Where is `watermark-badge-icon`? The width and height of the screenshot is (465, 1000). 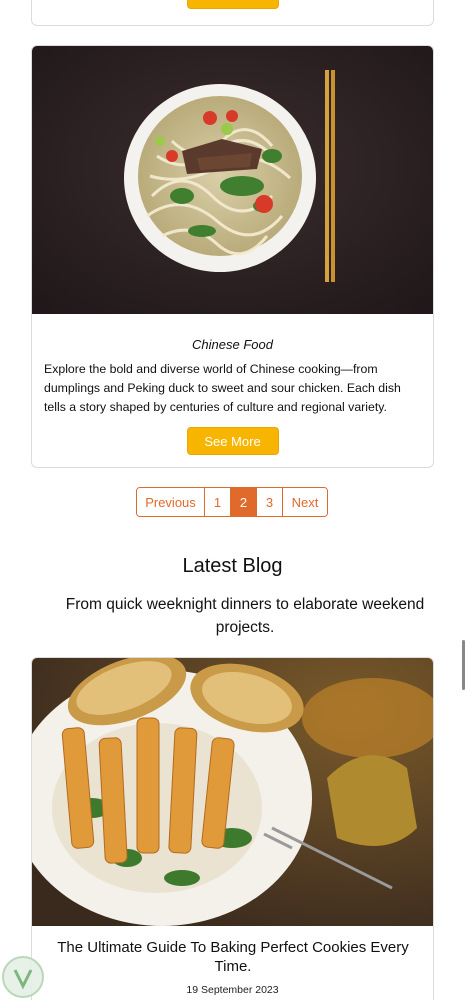
watermark-badge-icon is located at coordinates (23, 977).